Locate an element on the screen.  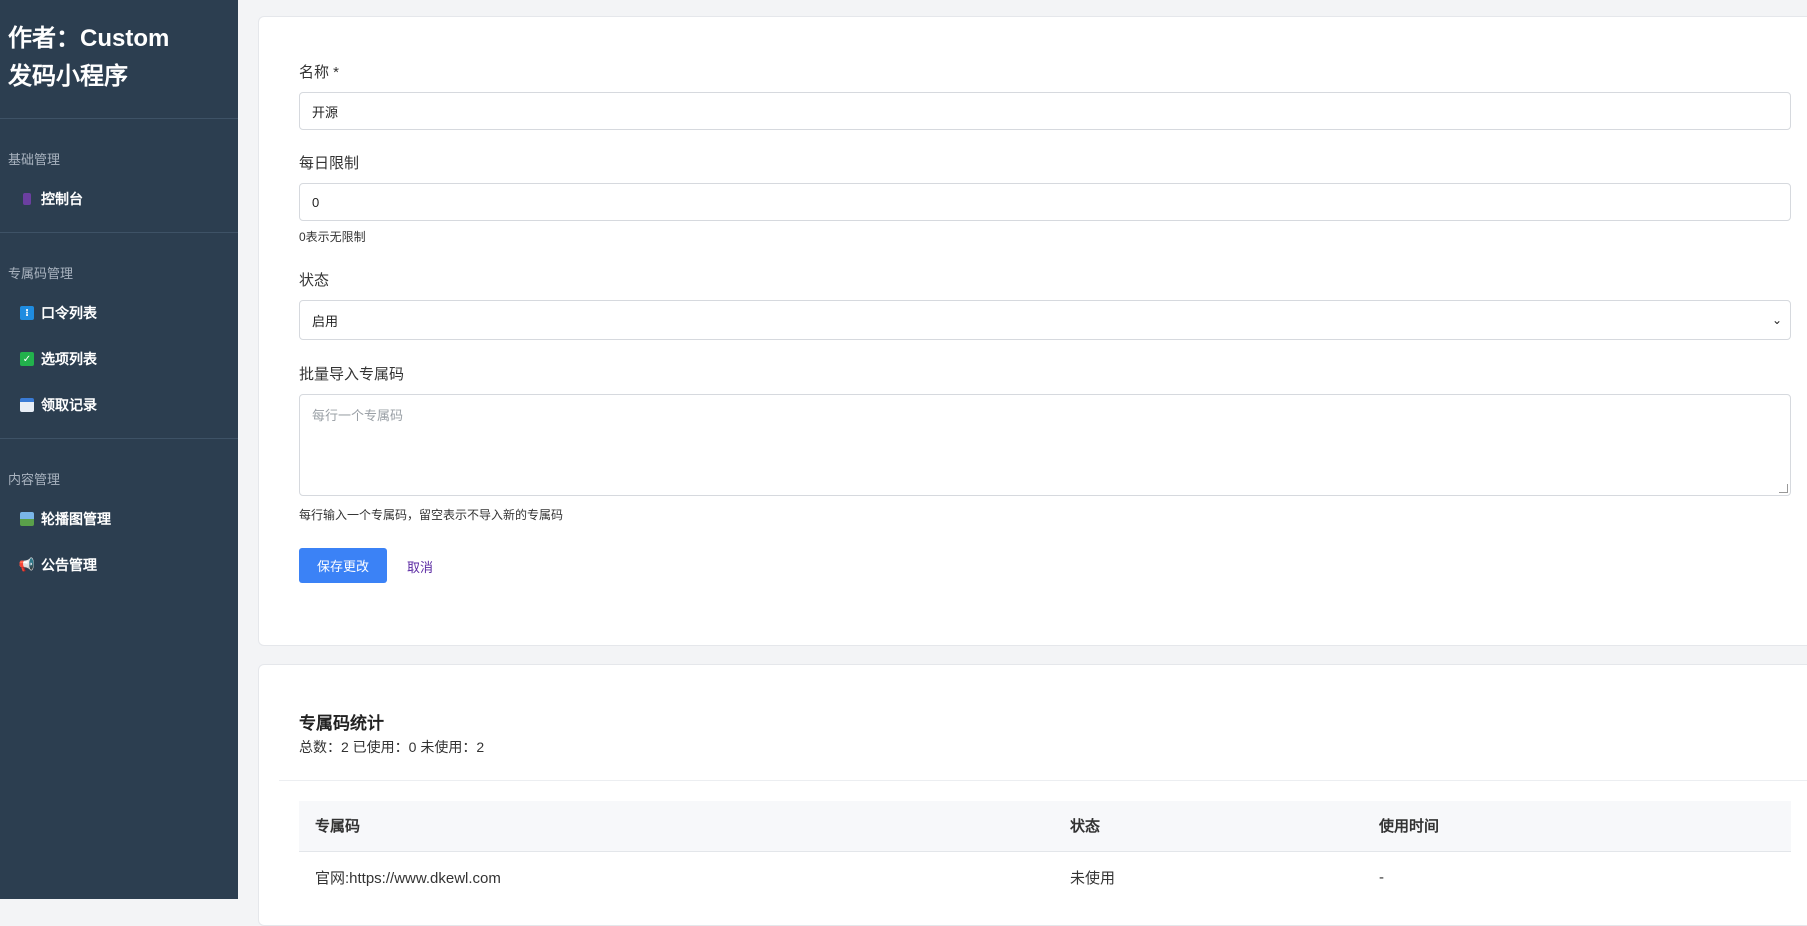
daily-limit-help: 0表示无限制 is located at coordinates (332, 237).